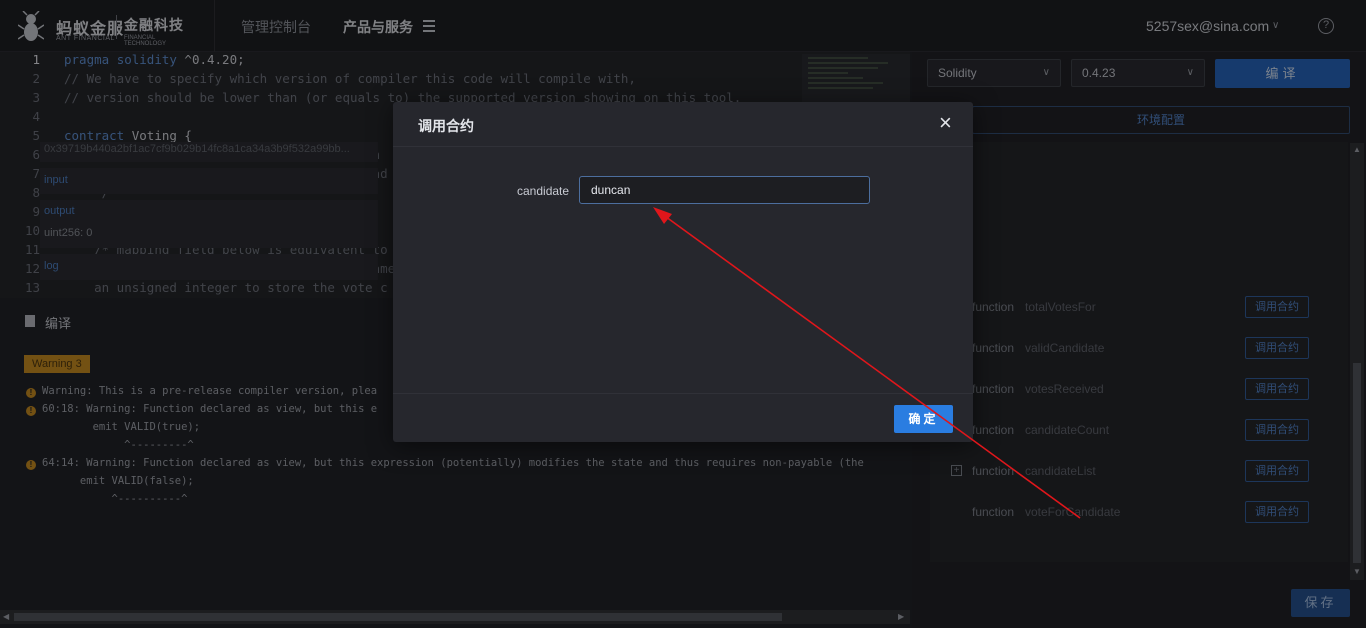 This screenshot has width=1366, height=628. I want to click on dialog-footer-divider, so click(683, 393).